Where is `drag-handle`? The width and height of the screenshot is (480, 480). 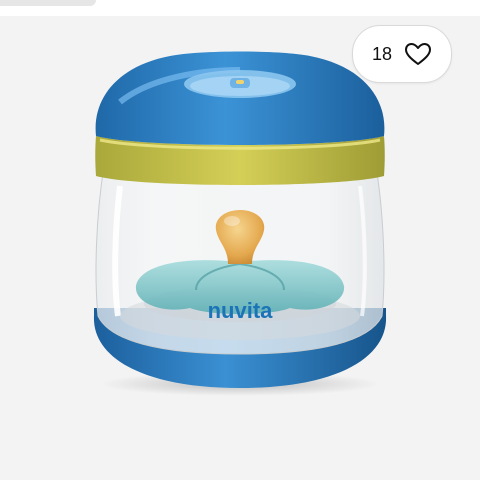 drag-handle is located at coordinates (48, 3).